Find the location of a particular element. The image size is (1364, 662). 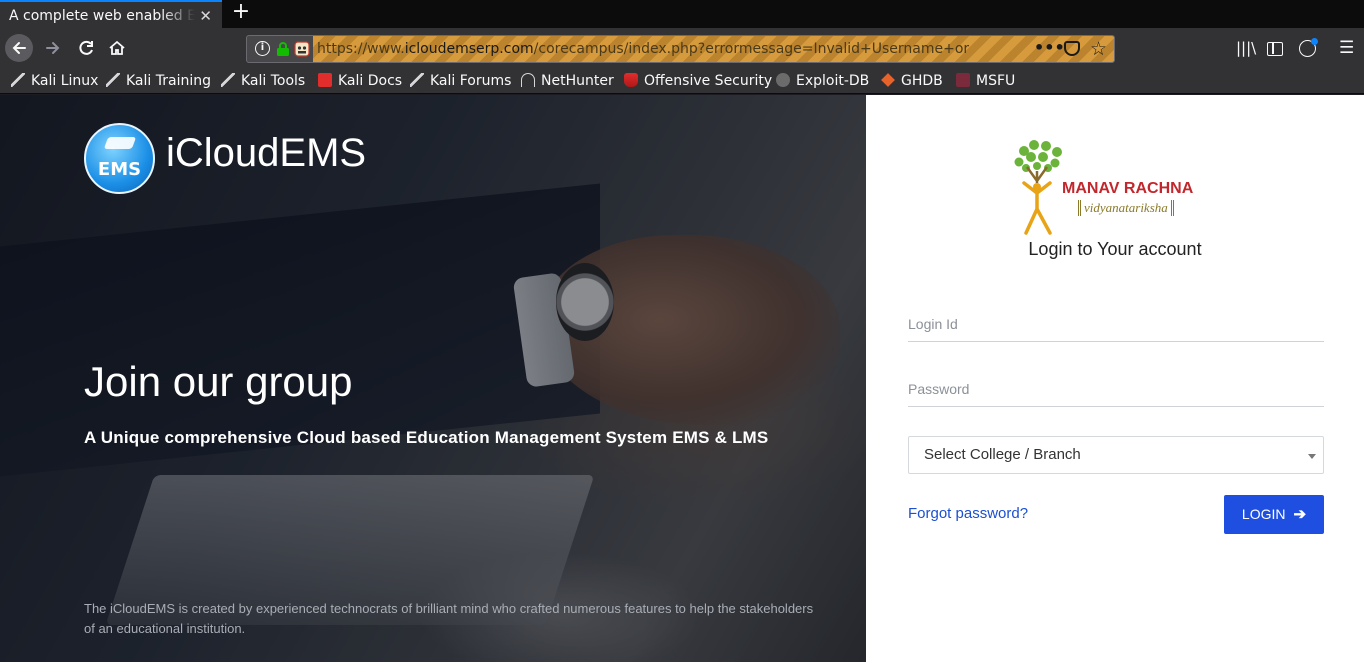

ghdb-icon is located at coordinates (888, 80).